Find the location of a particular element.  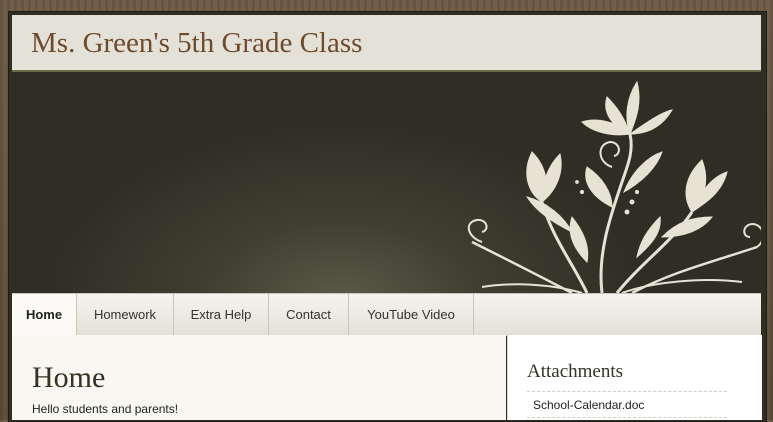

page-title: Home is located at coordinates (69, 377).